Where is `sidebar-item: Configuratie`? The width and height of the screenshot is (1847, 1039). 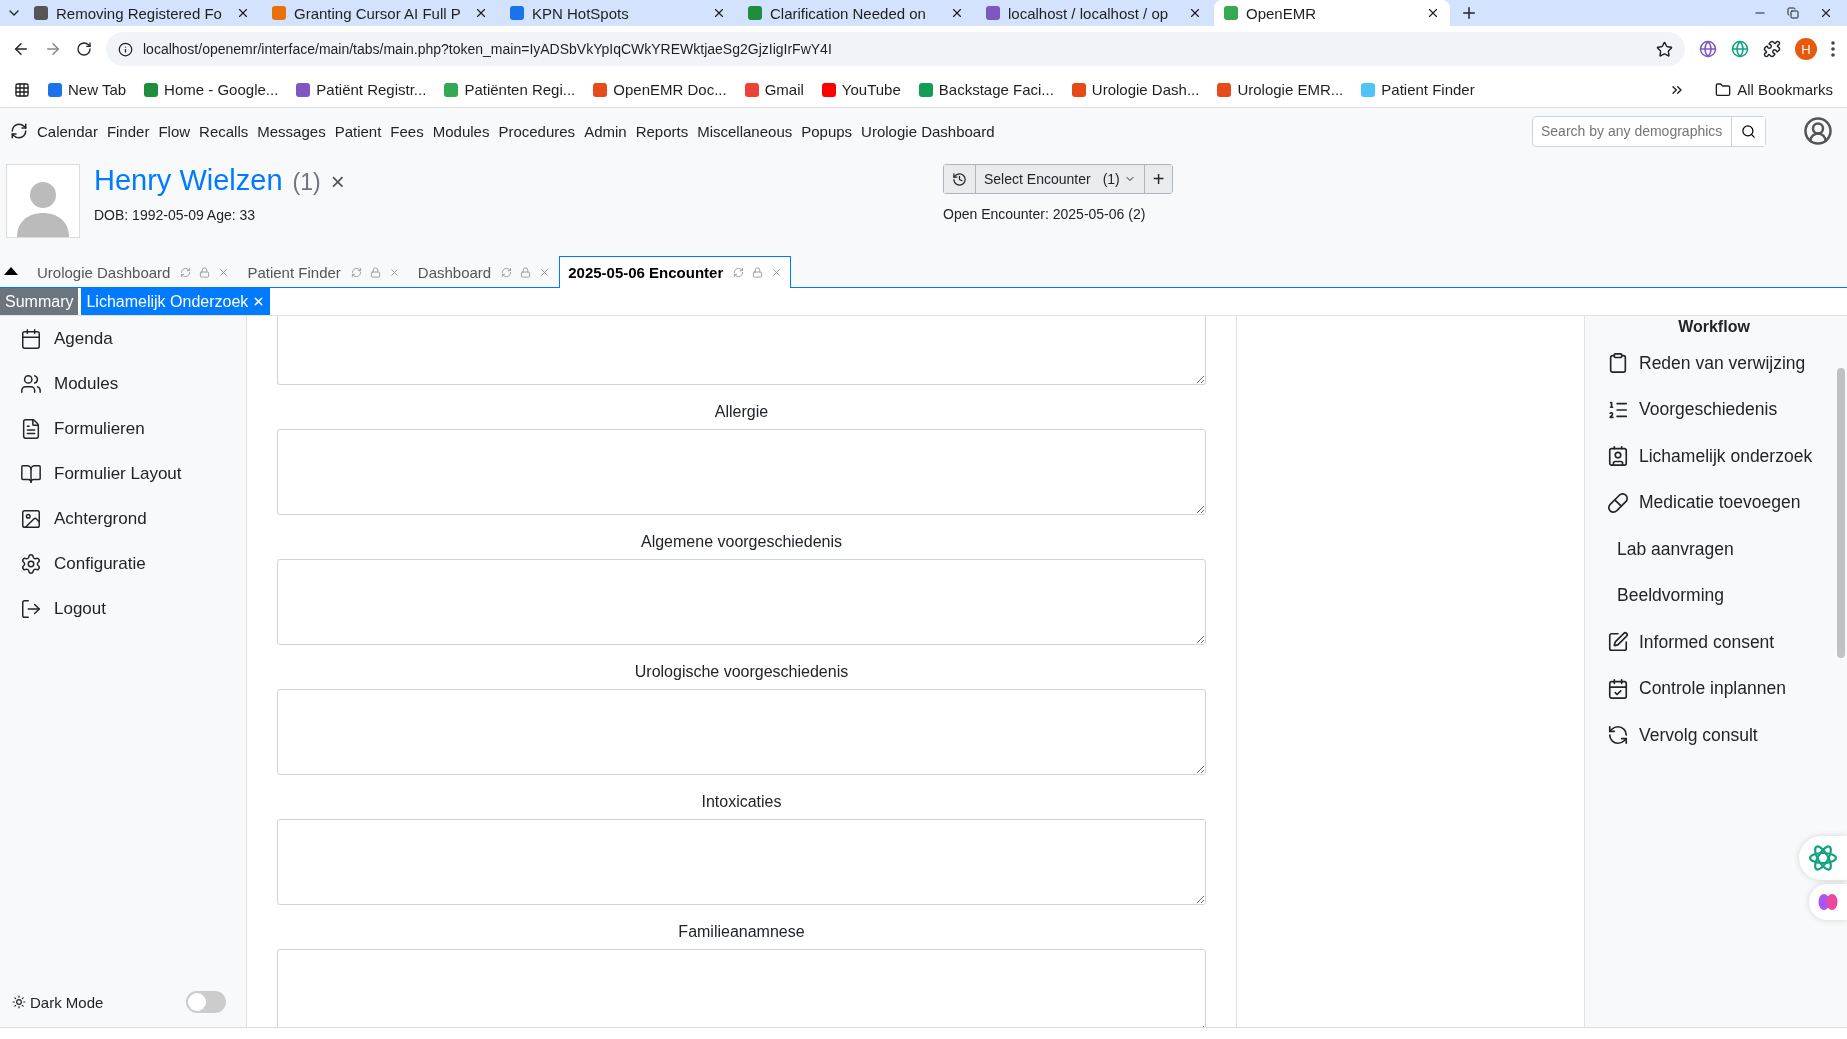 sidebar-item: Configuratie is located at coordinates (123, 563).